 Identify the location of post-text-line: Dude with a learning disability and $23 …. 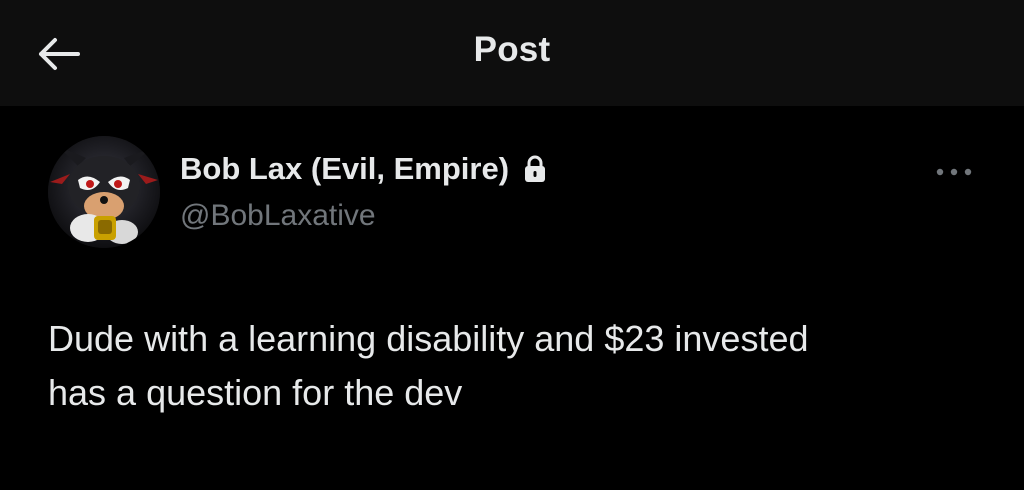
(428, 338).